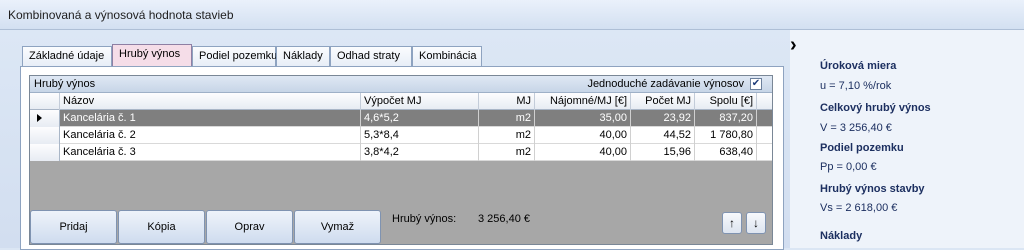 The width and height of the screenshot is (1024, 250). I want to click on cell-name: Kancelária č. 2, so click(210, 135).